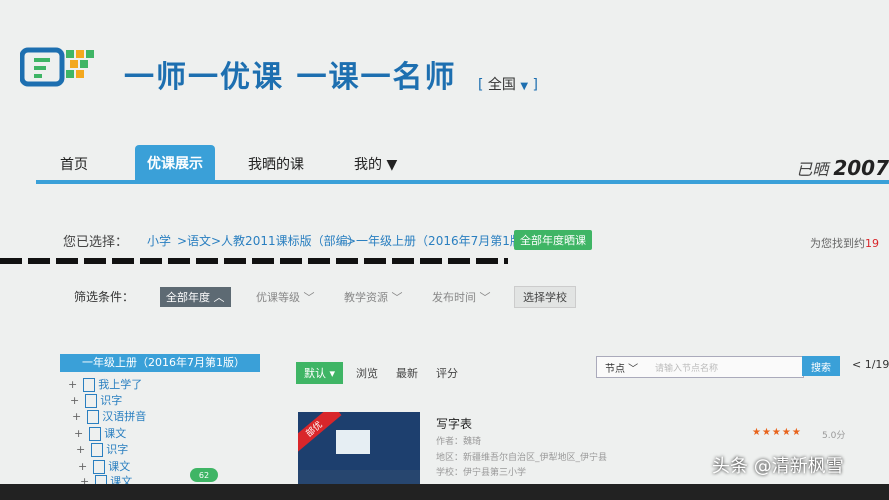 This screenshot has height=500, width=889. Describe the element at coordinates (440, 240) in the screenshot. I see `crumb-grade: >一年级上册（2016年7月第1版）` at that location.